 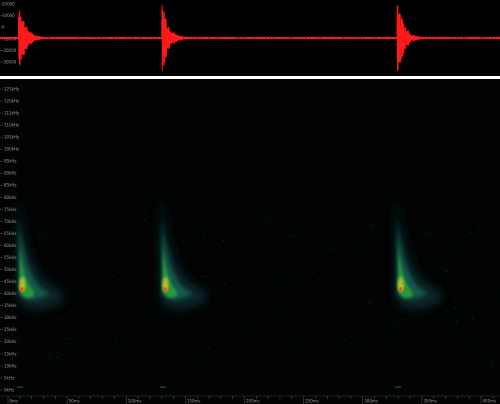 I want to click on time-tick-label: 50ms, so click(x=74, y=401).